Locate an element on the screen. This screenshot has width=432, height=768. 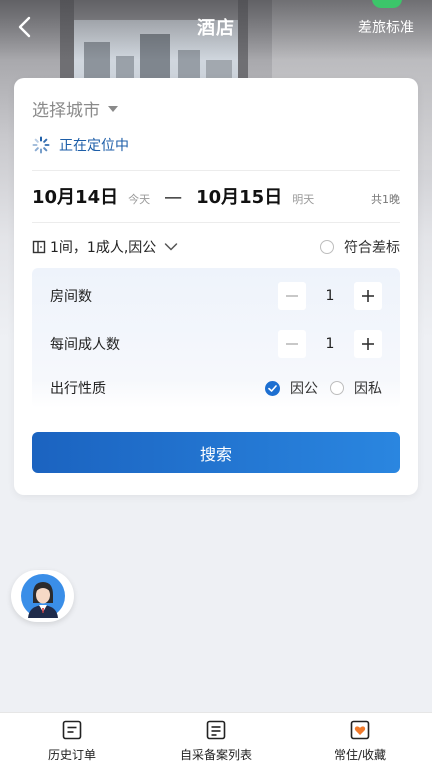
tab-label: 自采备案列表 is located at coordinates (215, 754).